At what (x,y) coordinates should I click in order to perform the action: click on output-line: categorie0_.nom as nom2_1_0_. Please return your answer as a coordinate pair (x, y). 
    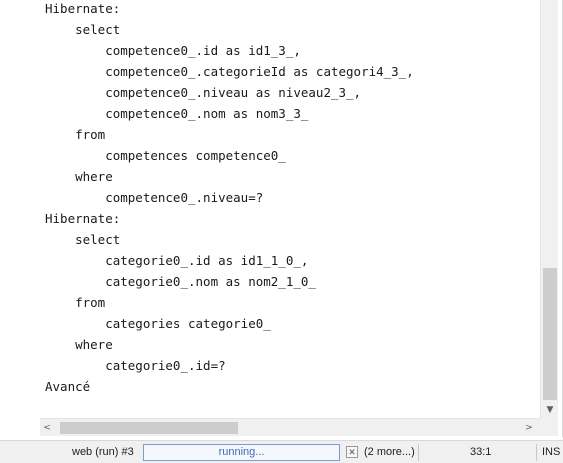
    Looking at the image, I should click on (180, 281).